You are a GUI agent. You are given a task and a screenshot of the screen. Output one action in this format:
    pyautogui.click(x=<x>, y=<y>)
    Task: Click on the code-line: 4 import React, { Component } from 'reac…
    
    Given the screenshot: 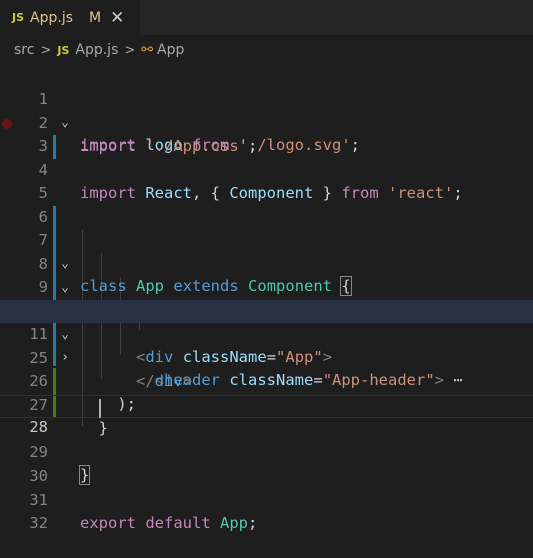 What is the action you would take?
    pyautogui.click(x=266, y=169)
    